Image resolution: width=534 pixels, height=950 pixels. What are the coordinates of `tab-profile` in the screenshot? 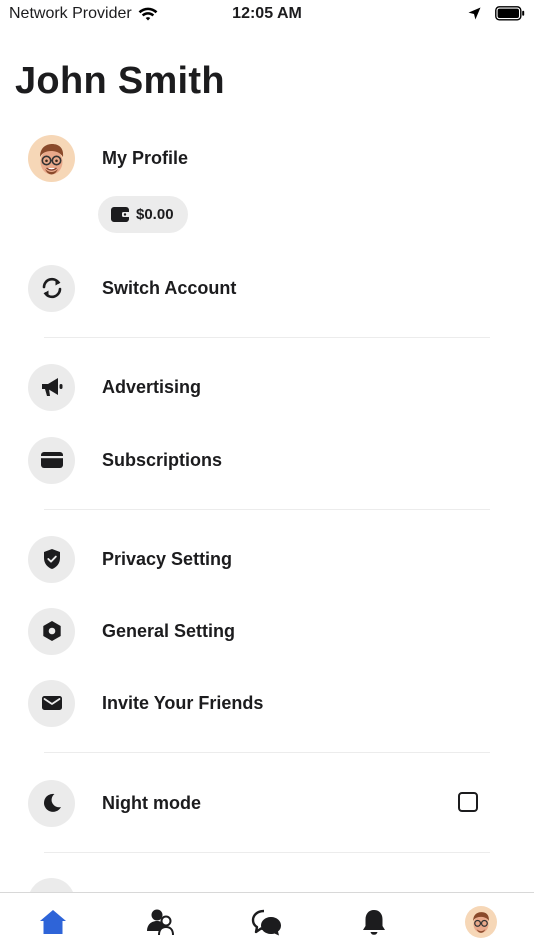 It's located at (481, 922).